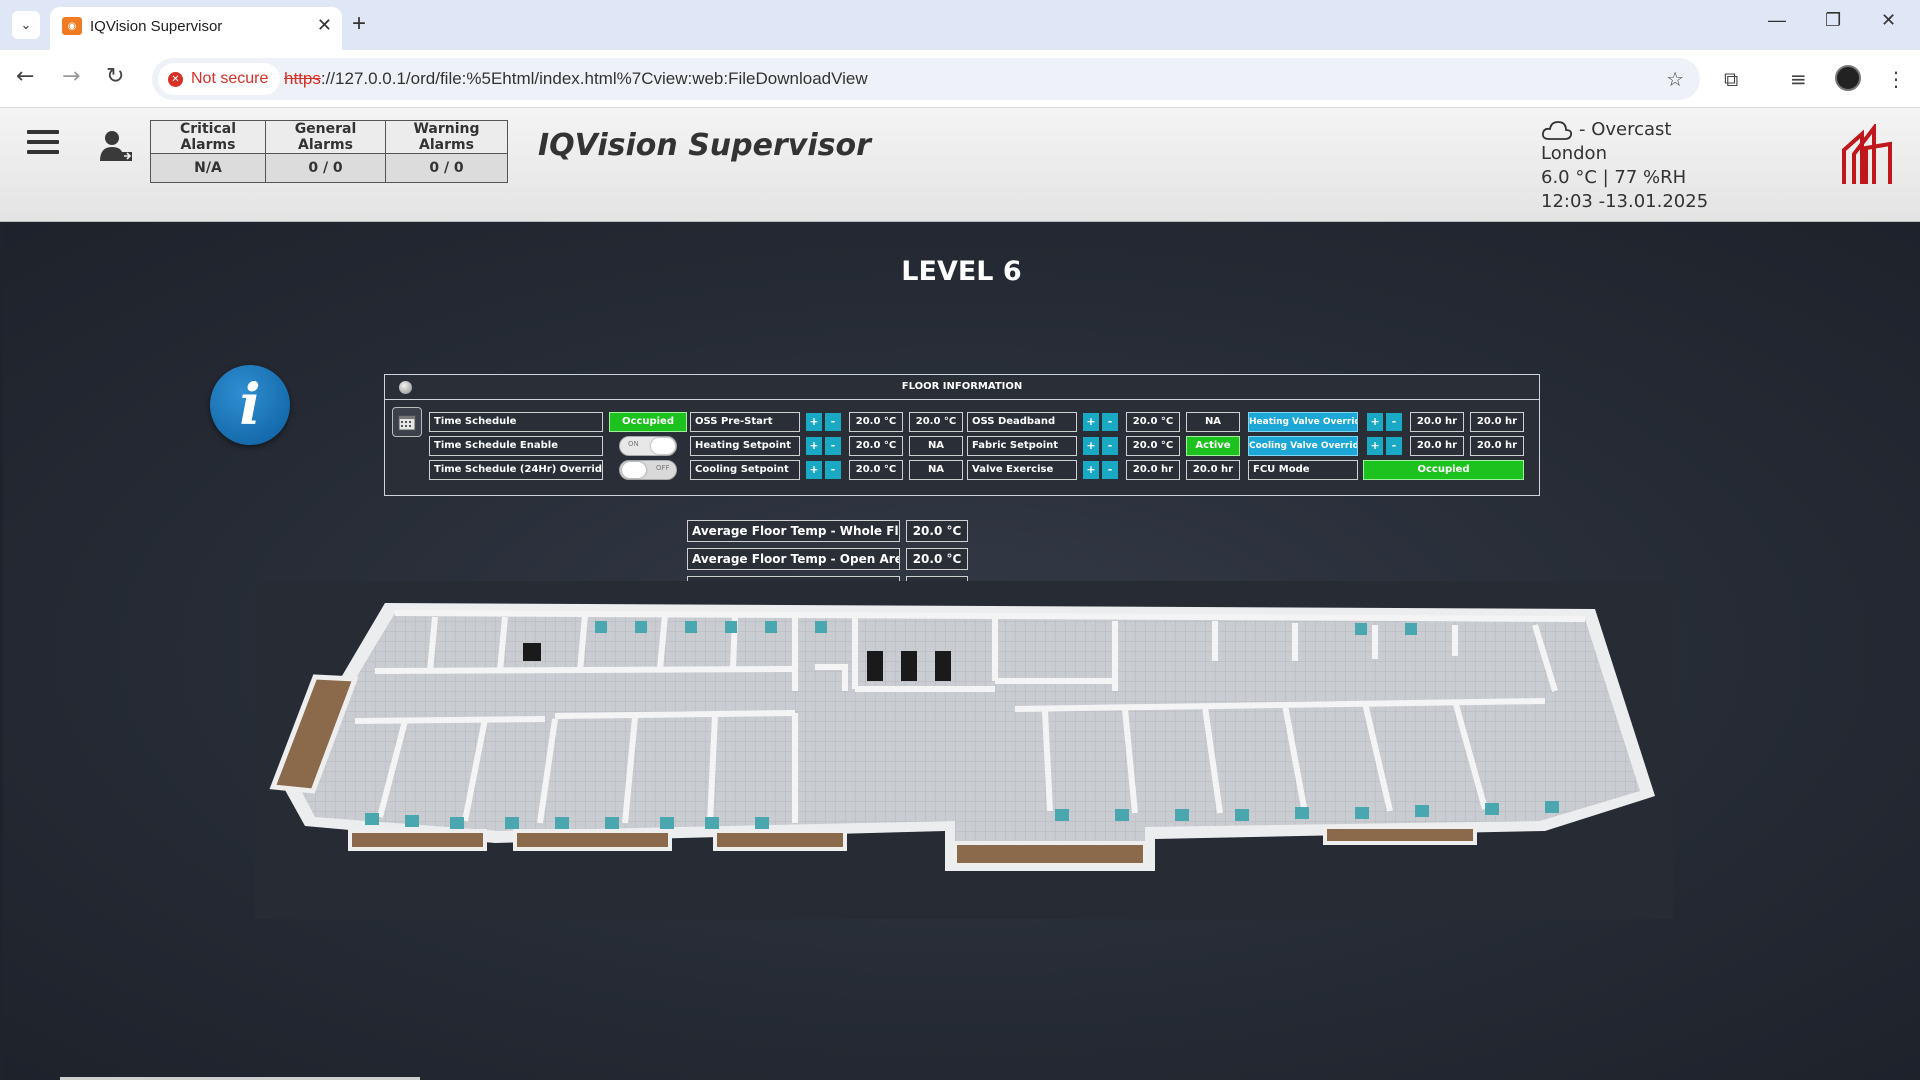 The image size is (1920, 1080). What do you see at coordinates (1888, 20) in the screenshot?
I see `close-window-icon: ✕` at bounding box center [1888, 20].